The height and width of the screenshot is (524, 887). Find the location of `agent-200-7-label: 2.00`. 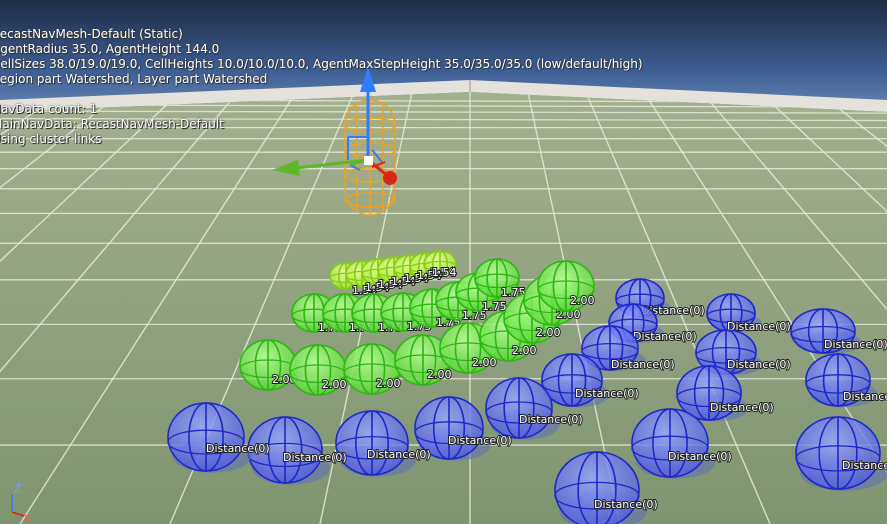

agent-200-7-label: 2.00 is located at coordinates (548, 332).